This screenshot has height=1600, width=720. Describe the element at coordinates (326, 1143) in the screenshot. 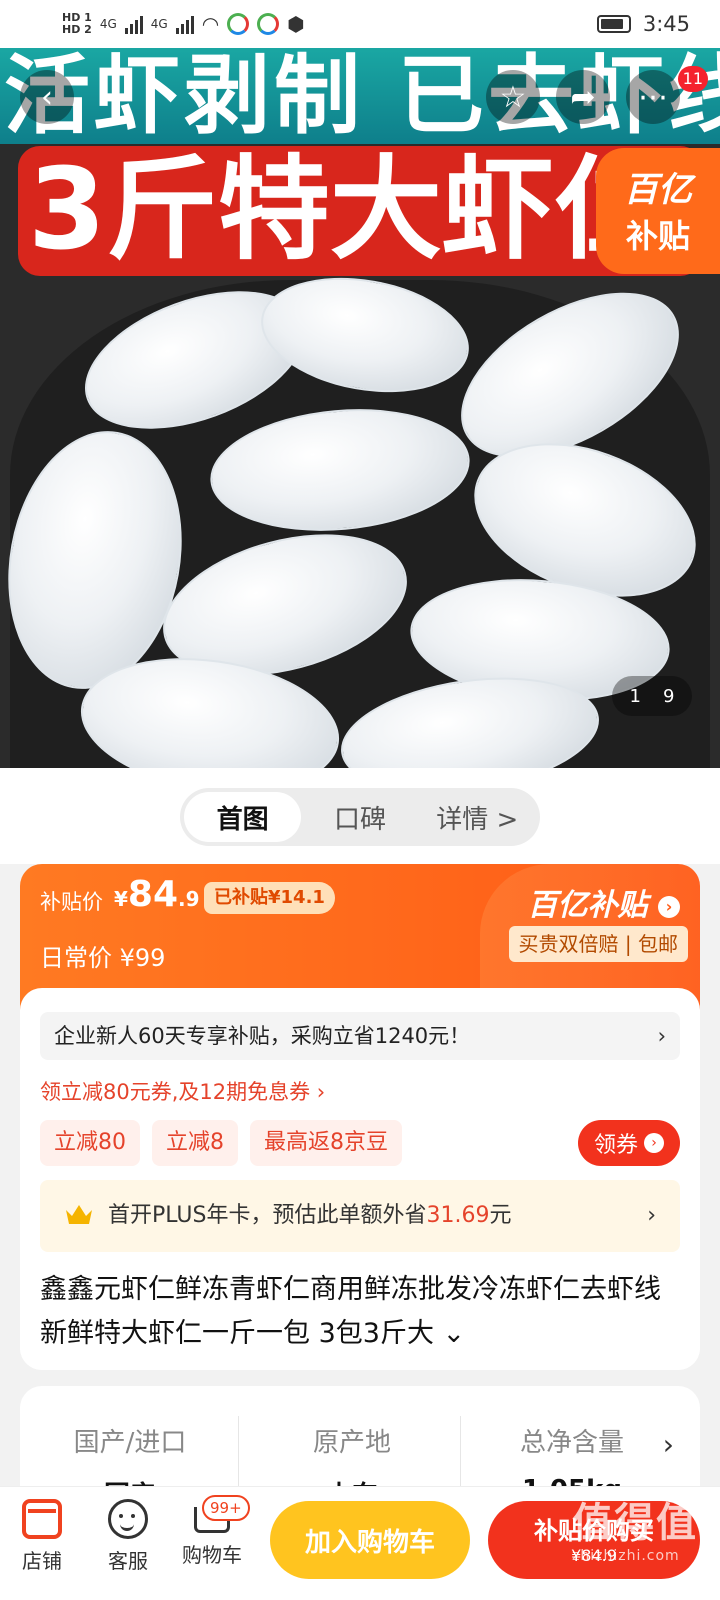

I see `bean-rebate-tag: 最高返8京豆` at that location.